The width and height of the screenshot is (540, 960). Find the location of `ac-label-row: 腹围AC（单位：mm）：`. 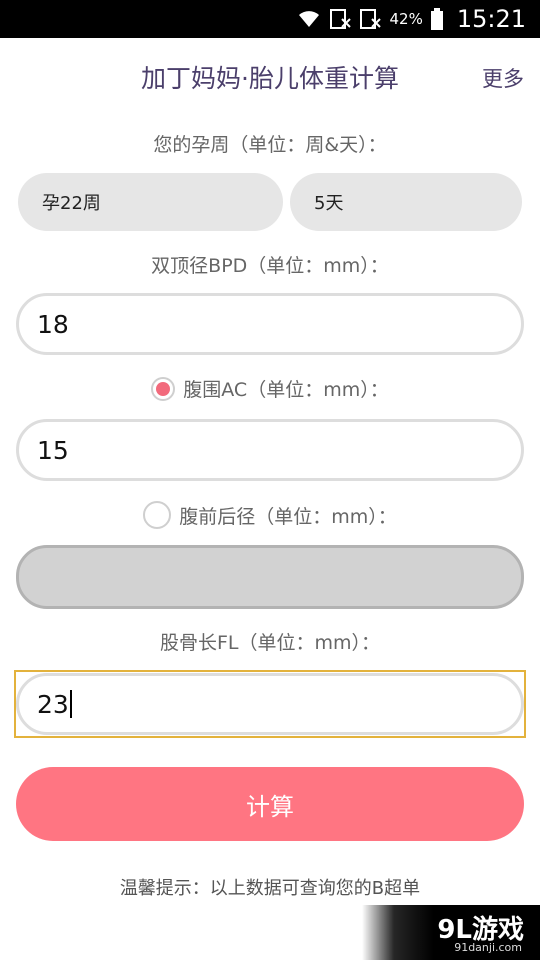

ac-label-row: 腹围AC（单位：mm）： is located at coordinates (270, 388).